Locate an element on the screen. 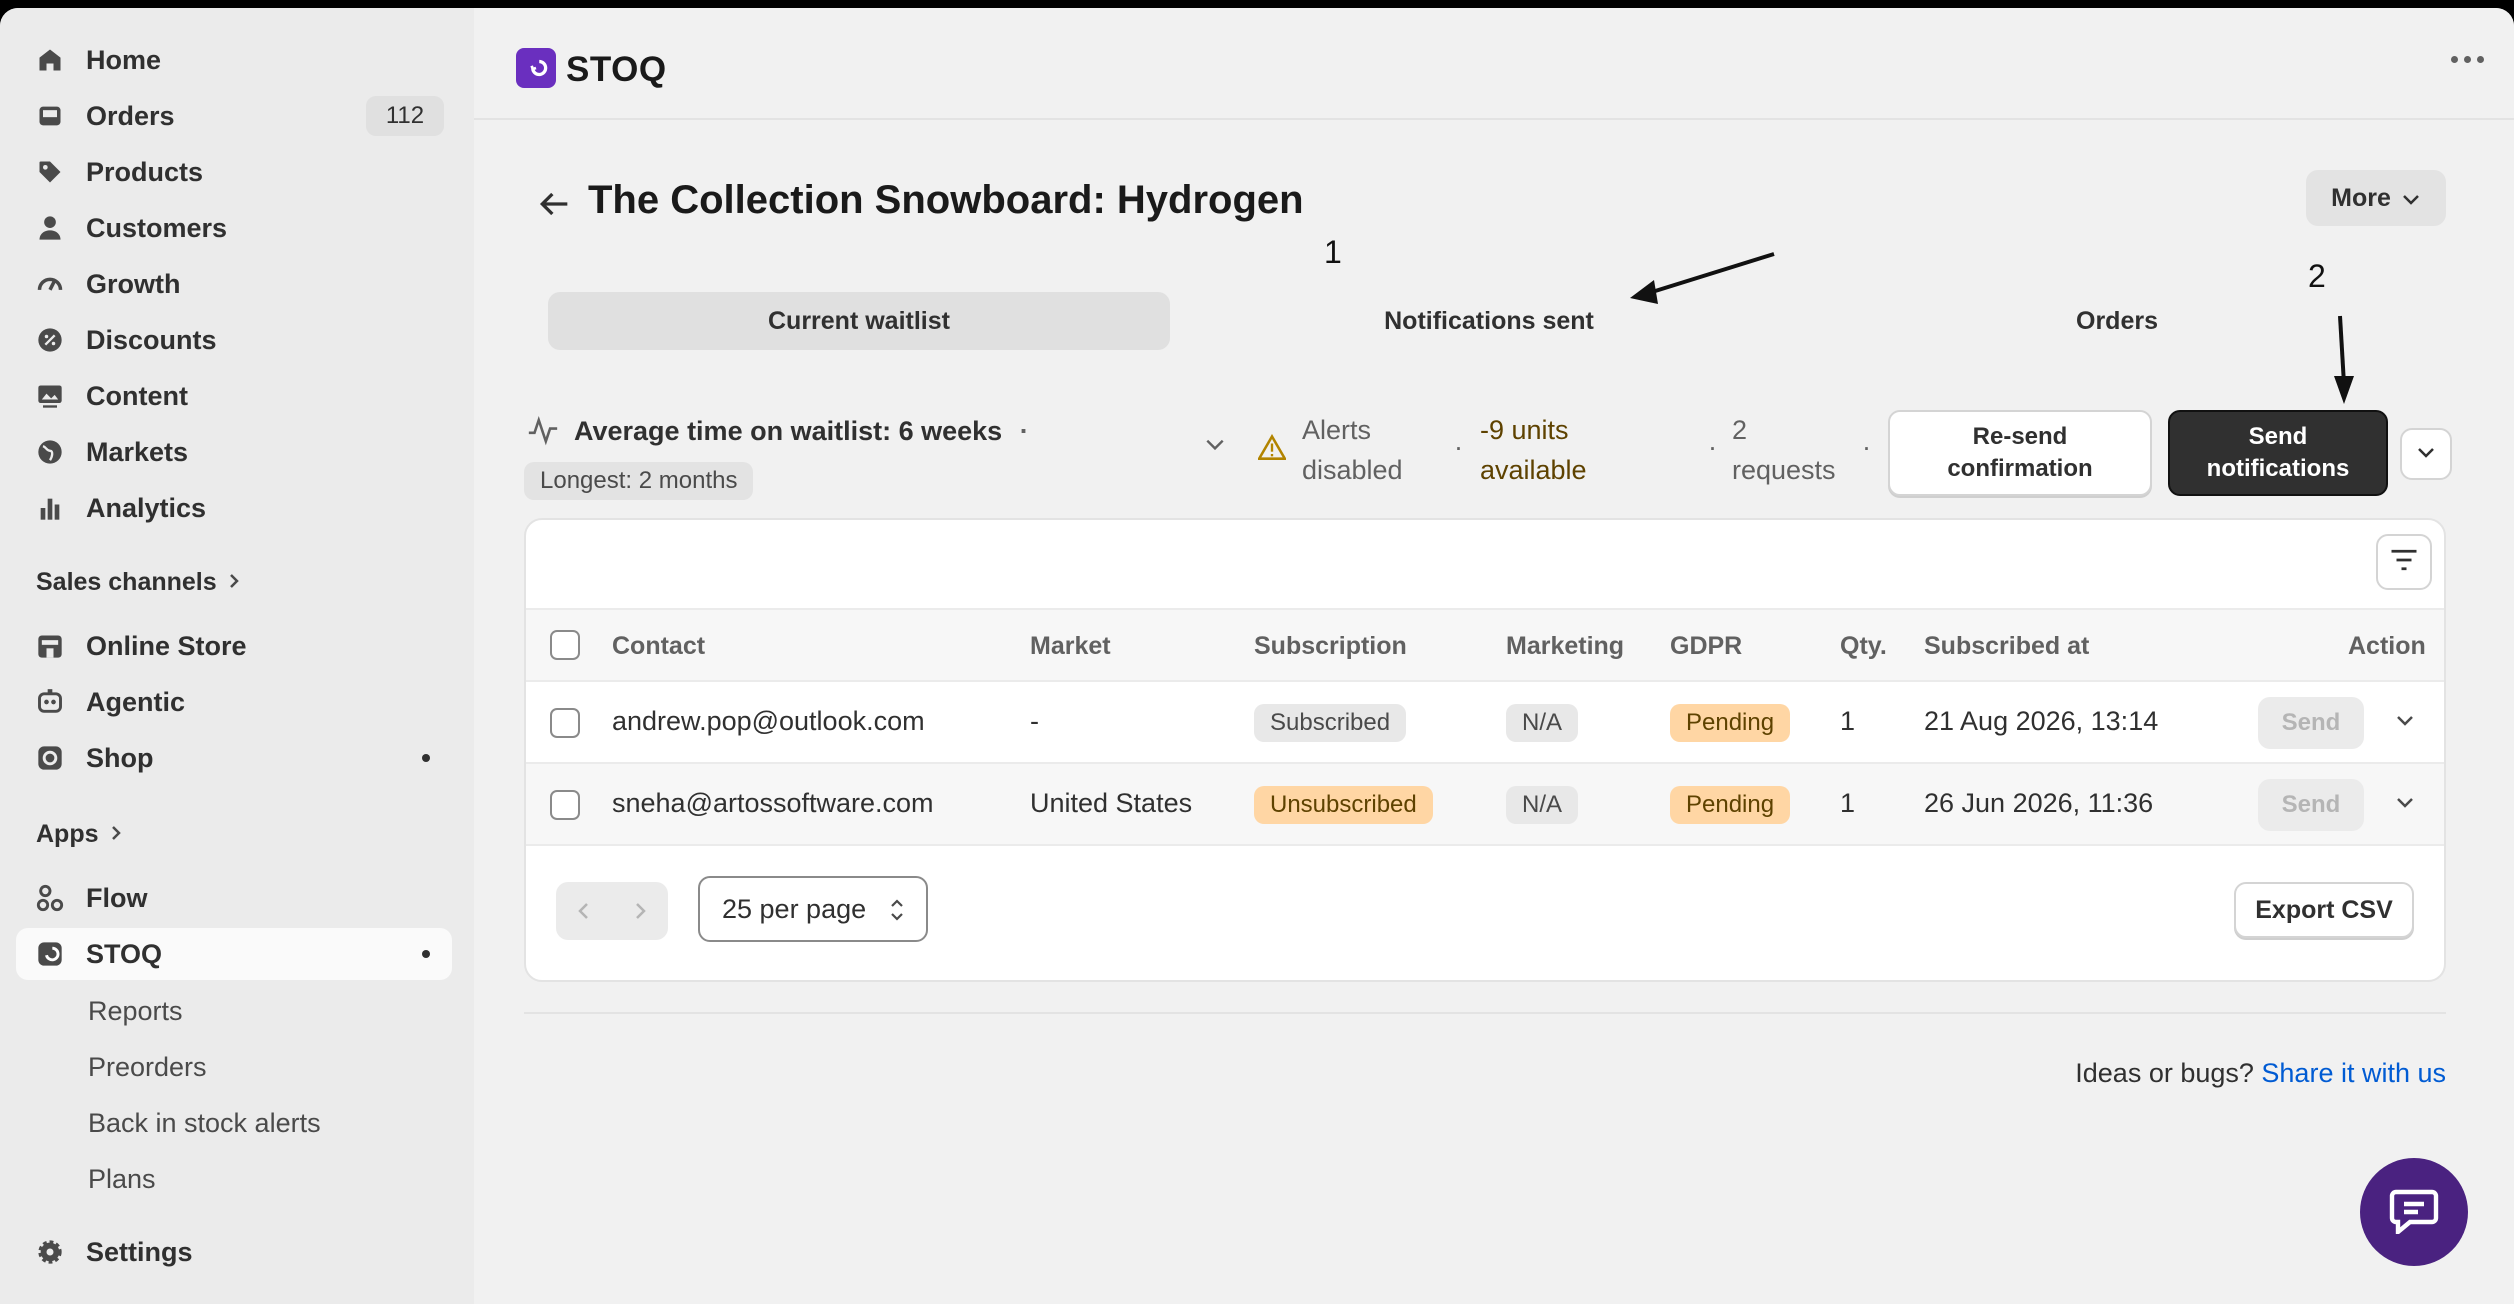 The width and height of the screenshot is (2514, 1304). sidebar-item-agentic: Agentic is located at coordinates (234, 702).